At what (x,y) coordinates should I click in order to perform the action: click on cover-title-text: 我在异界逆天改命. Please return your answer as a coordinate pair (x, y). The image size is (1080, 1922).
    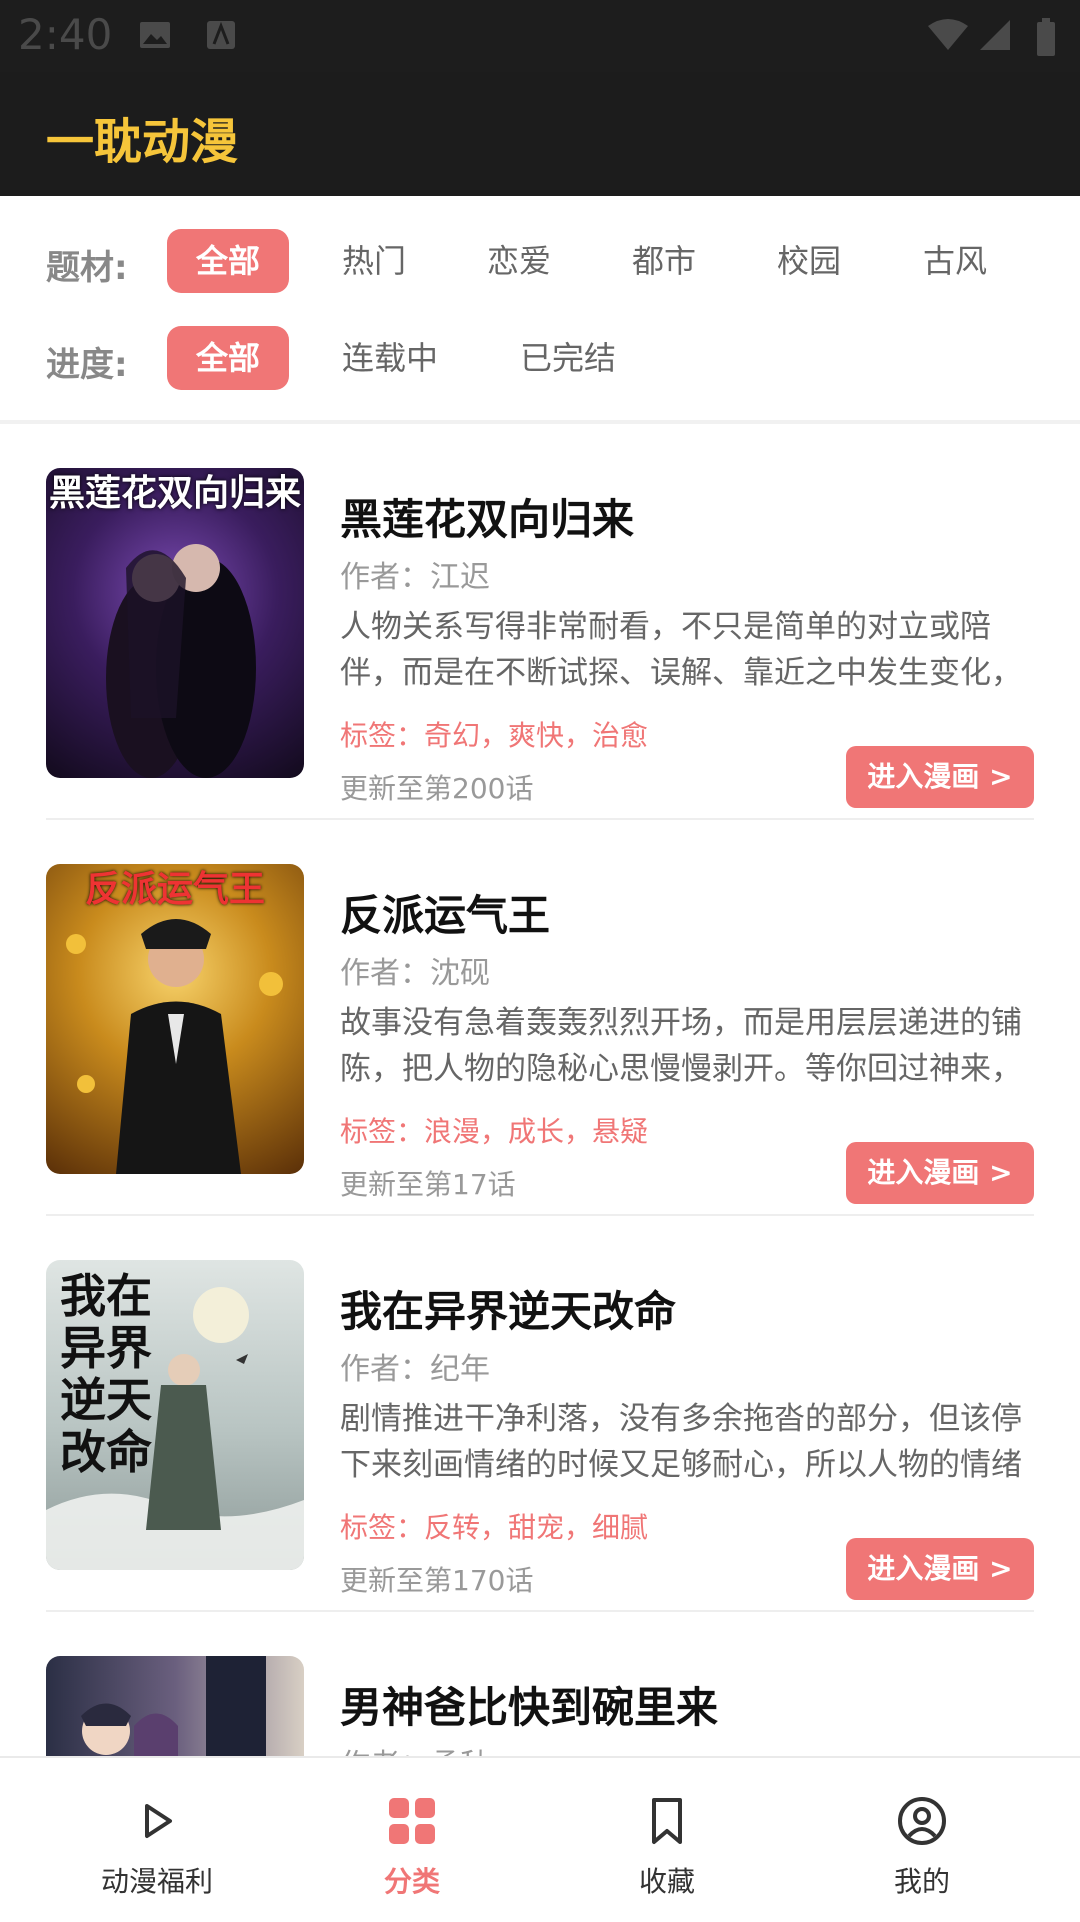
    Looking at the image, I should click on (106, 1374).